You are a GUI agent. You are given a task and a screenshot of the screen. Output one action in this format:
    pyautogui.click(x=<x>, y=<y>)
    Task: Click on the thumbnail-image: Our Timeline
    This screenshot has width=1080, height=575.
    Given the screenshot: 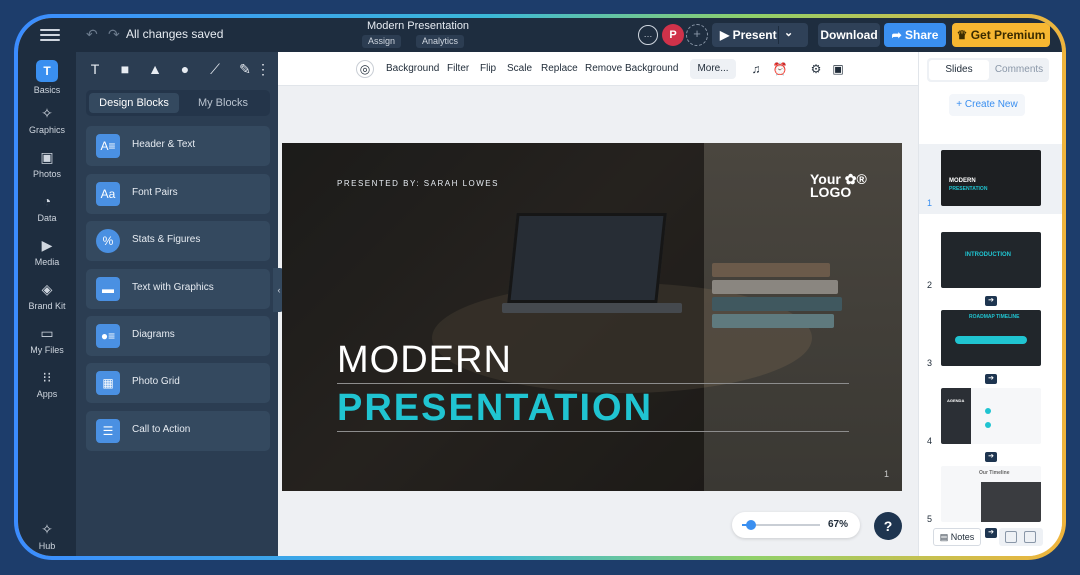 What is the action you would take?
    pyautogui.click(x=991, y=494)
    